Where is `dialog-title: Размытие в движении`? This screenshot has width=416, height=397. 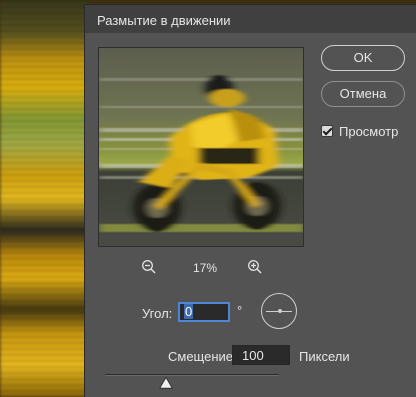 dialog-title: Размытие в движении is located at coordinates (164, 20).